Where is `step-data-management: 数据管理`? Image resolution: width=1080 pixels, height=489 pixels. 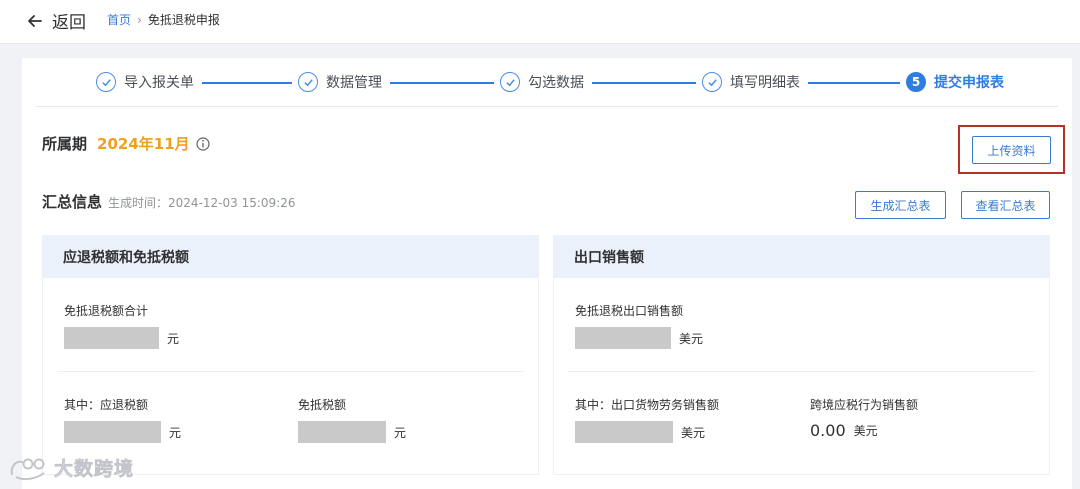
step-data-management: 数据管理 is located at coordinates (340, 82).